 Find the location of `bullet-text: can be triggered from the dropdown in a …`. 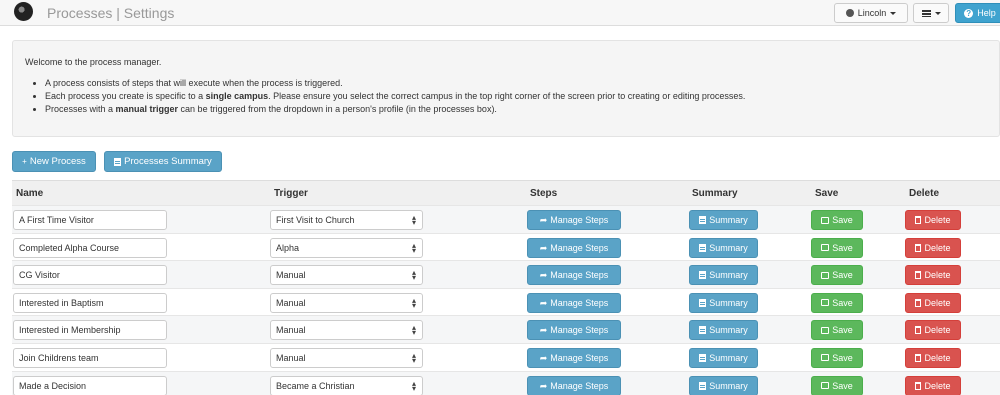

bullet-text: can be triggered from the dropdown in a … is located at coordinates (337, 109).